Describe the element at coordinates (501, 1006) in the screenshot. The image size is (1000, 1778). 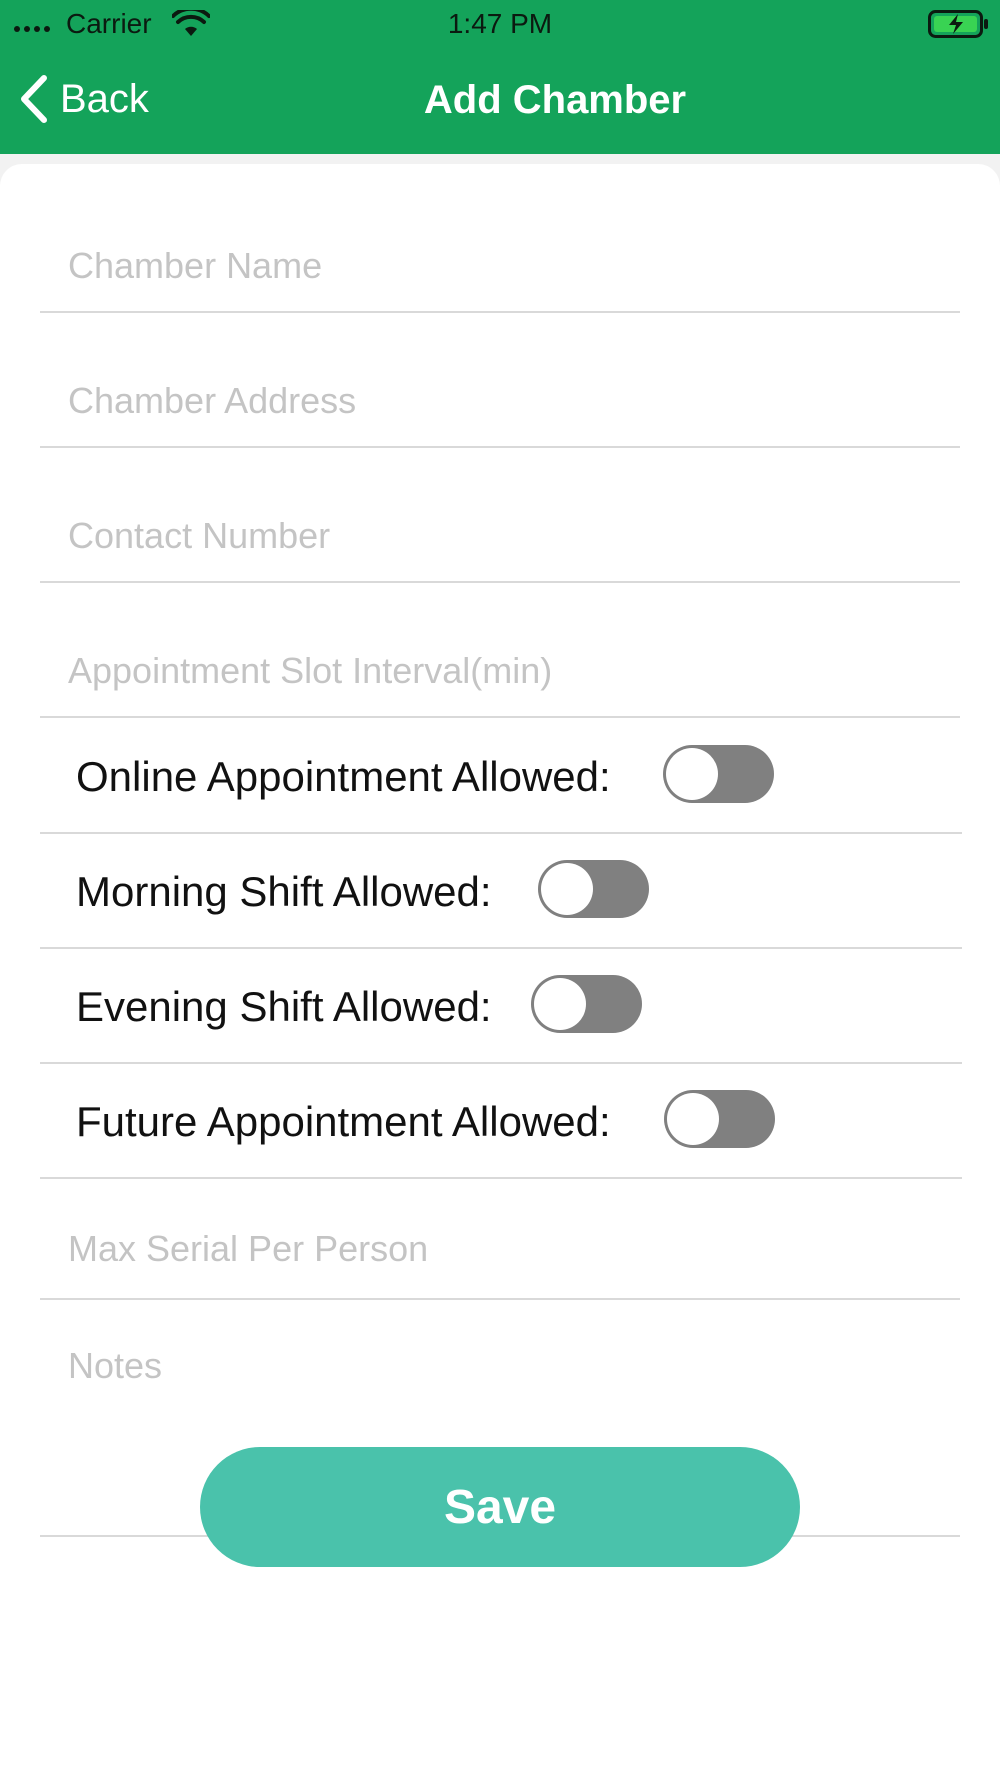
I see `evening-shift-row: Evening Shift Allowed:` at that location.